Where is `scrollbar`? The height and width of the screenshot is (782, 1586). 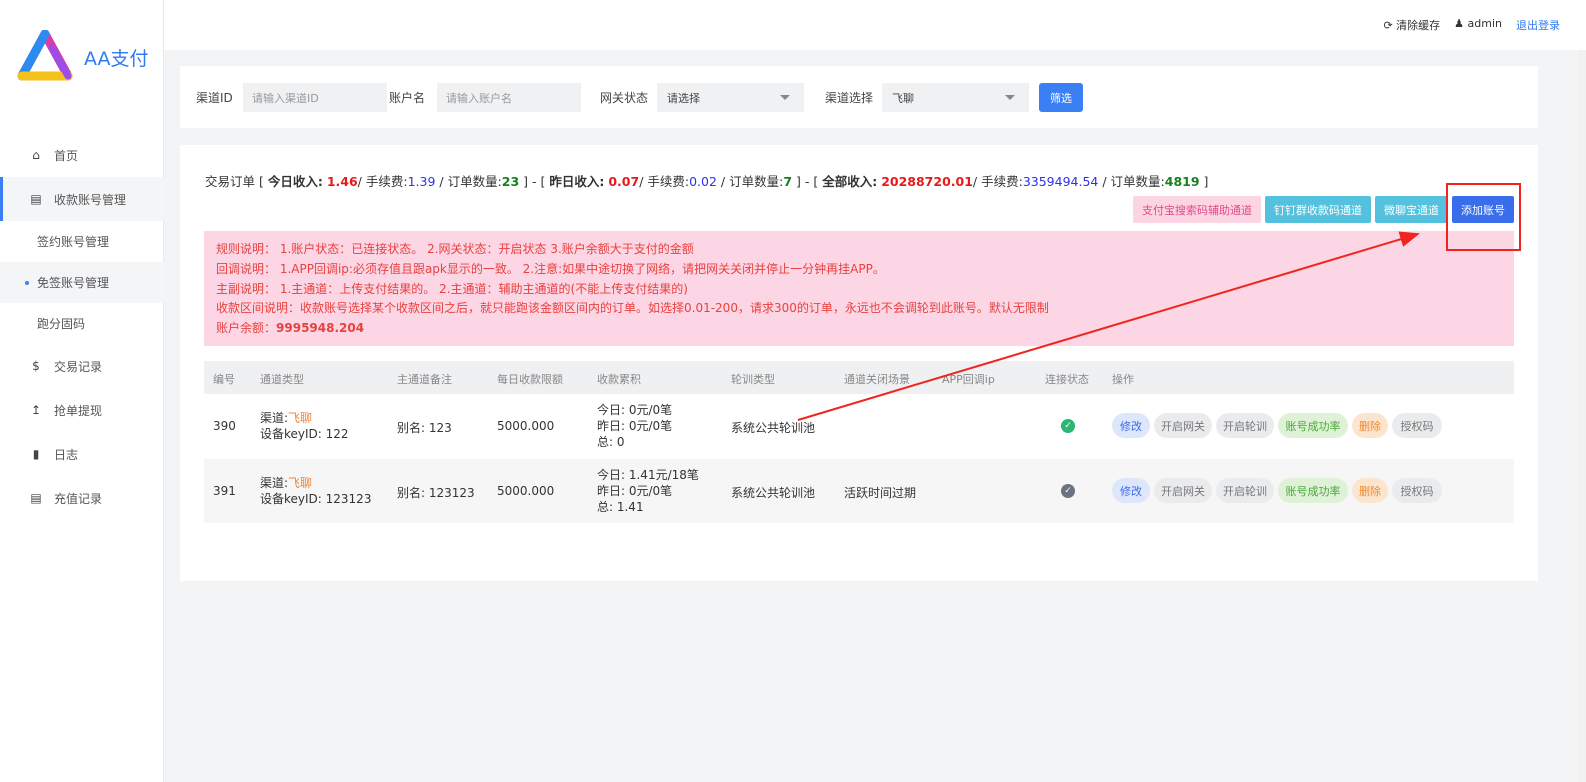
scrollbar is located at coordinates (1582, 416).